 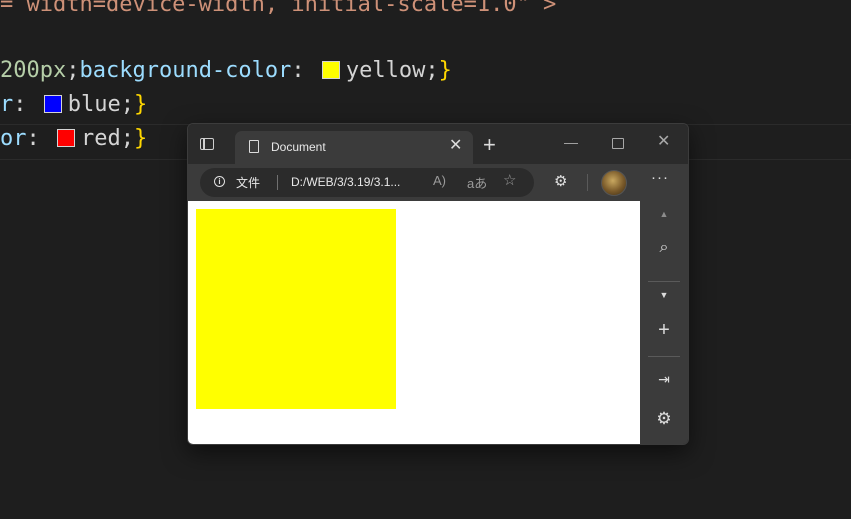 What do you see at coordinates (330, 70) in the screenshot?
I see `color-swatch-yellow` at bounding box center [330, 70].